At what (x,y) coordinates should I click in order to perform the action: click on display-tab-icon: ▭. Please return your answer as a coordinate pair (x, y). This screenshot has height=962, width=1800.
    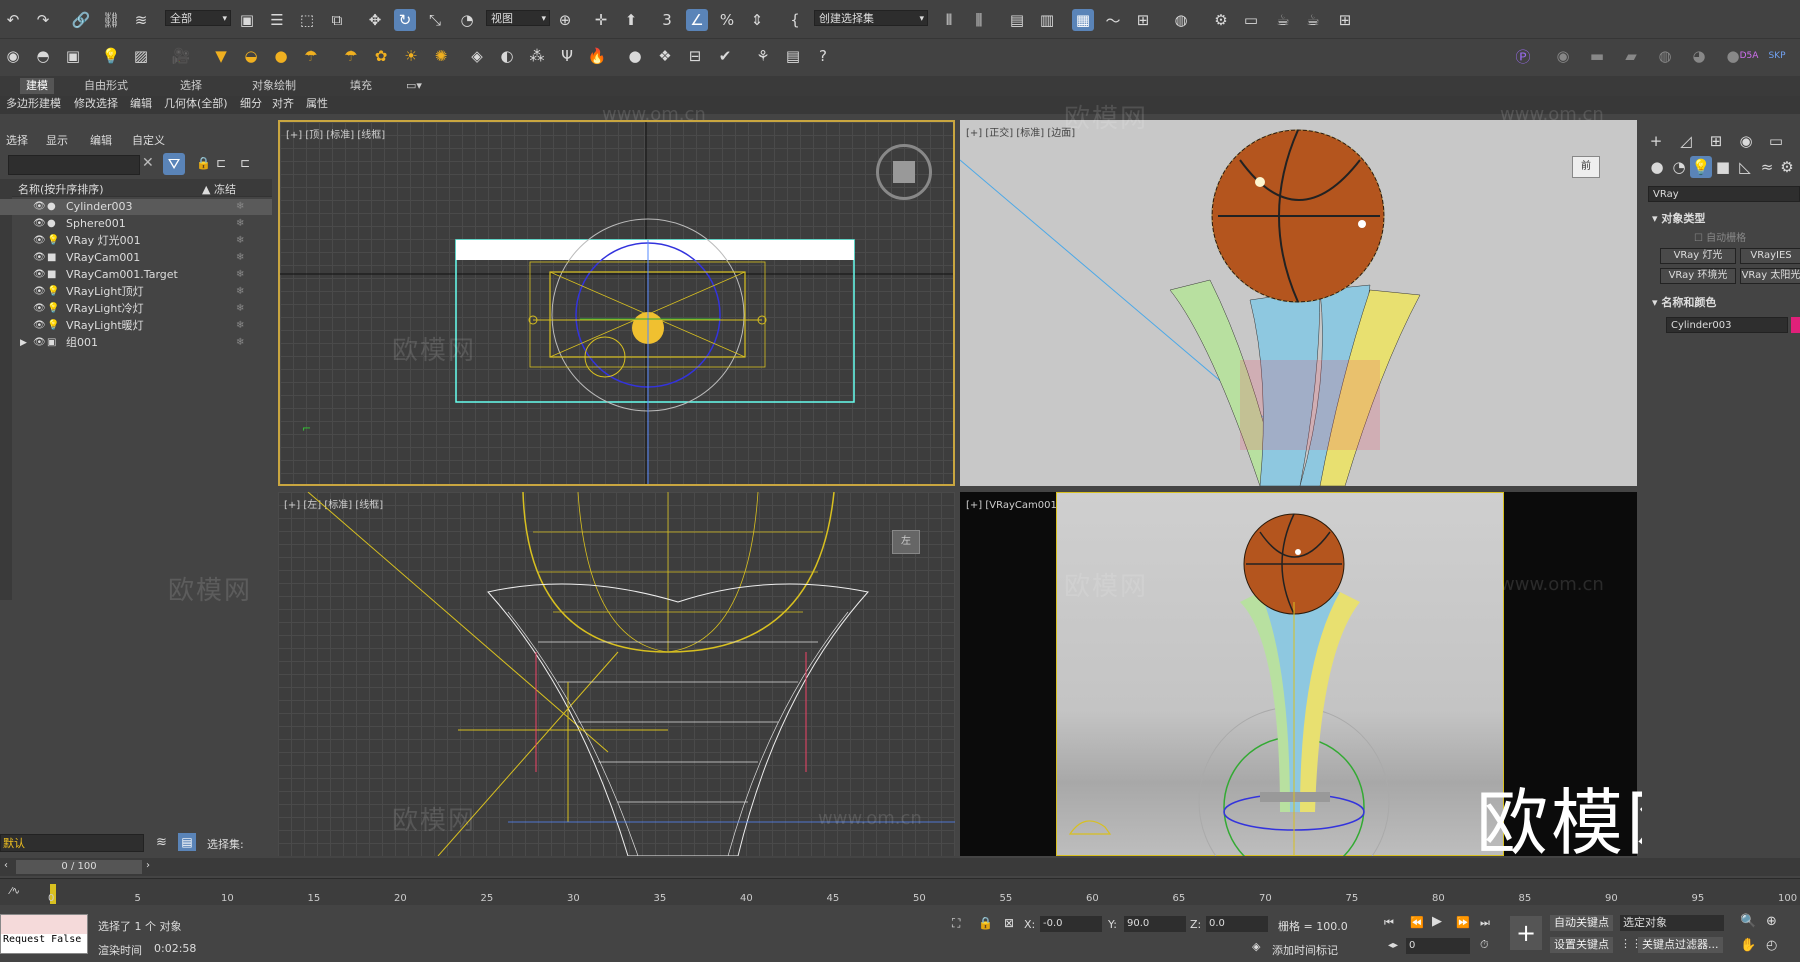
    Looking at the image, I should click on (1776, 141).